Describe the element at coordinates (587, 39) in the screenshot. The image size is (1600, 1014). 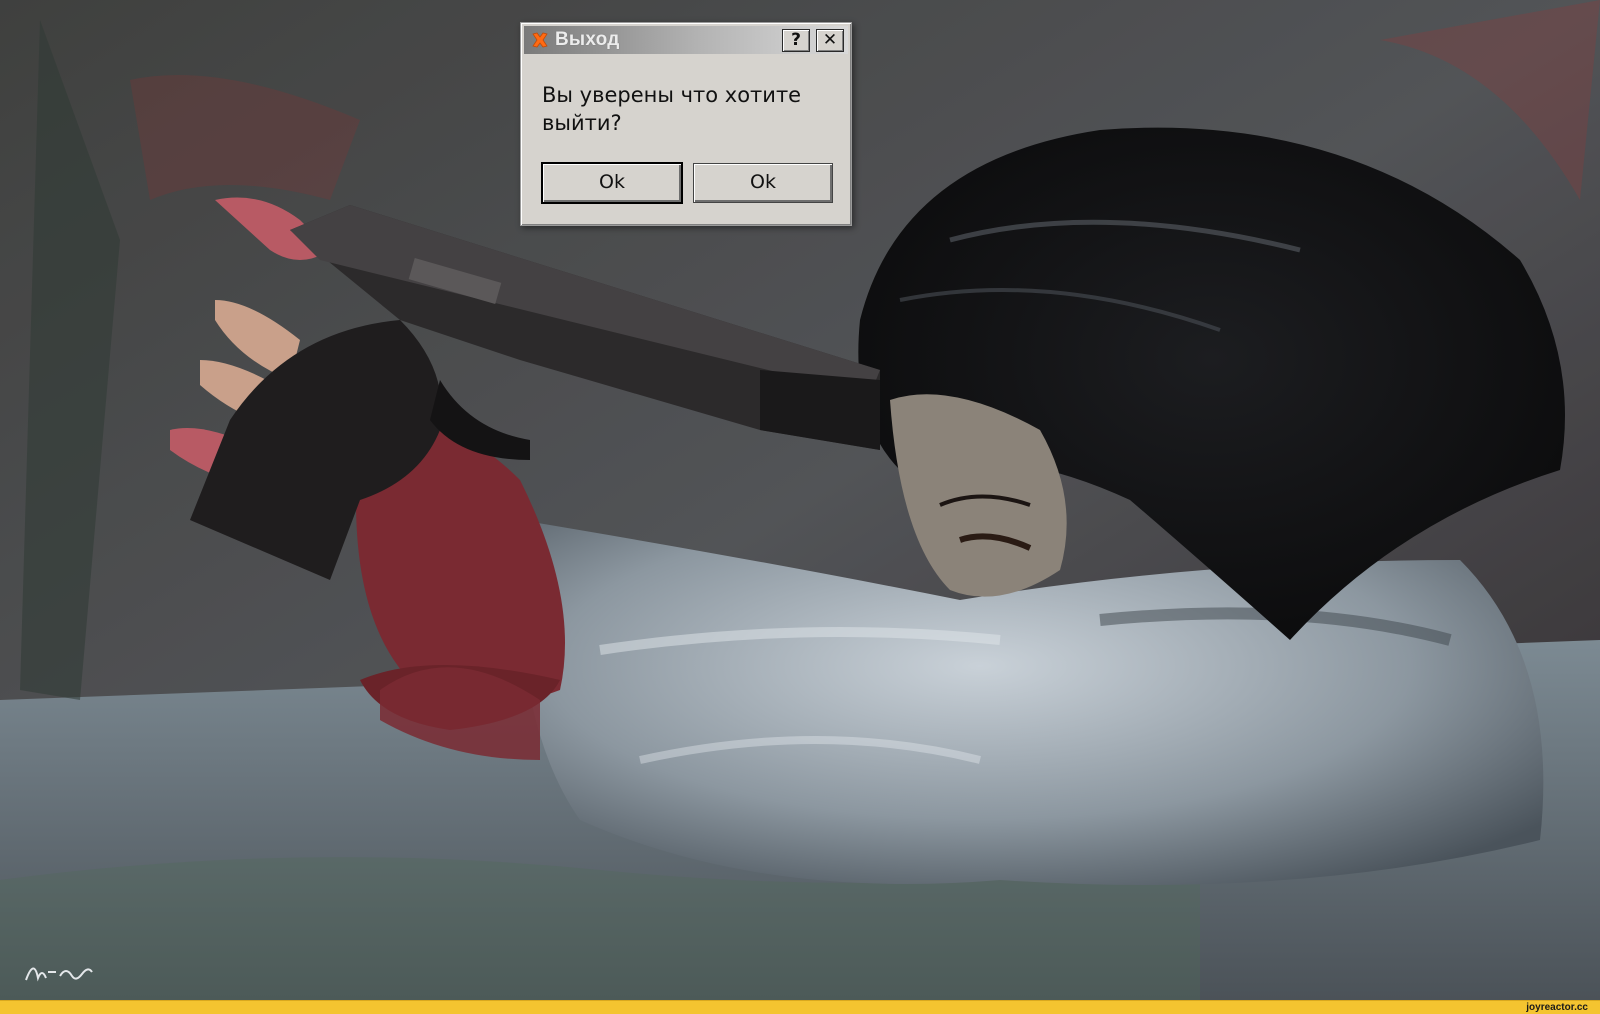
I see `dialog-title: Выход` at that location.